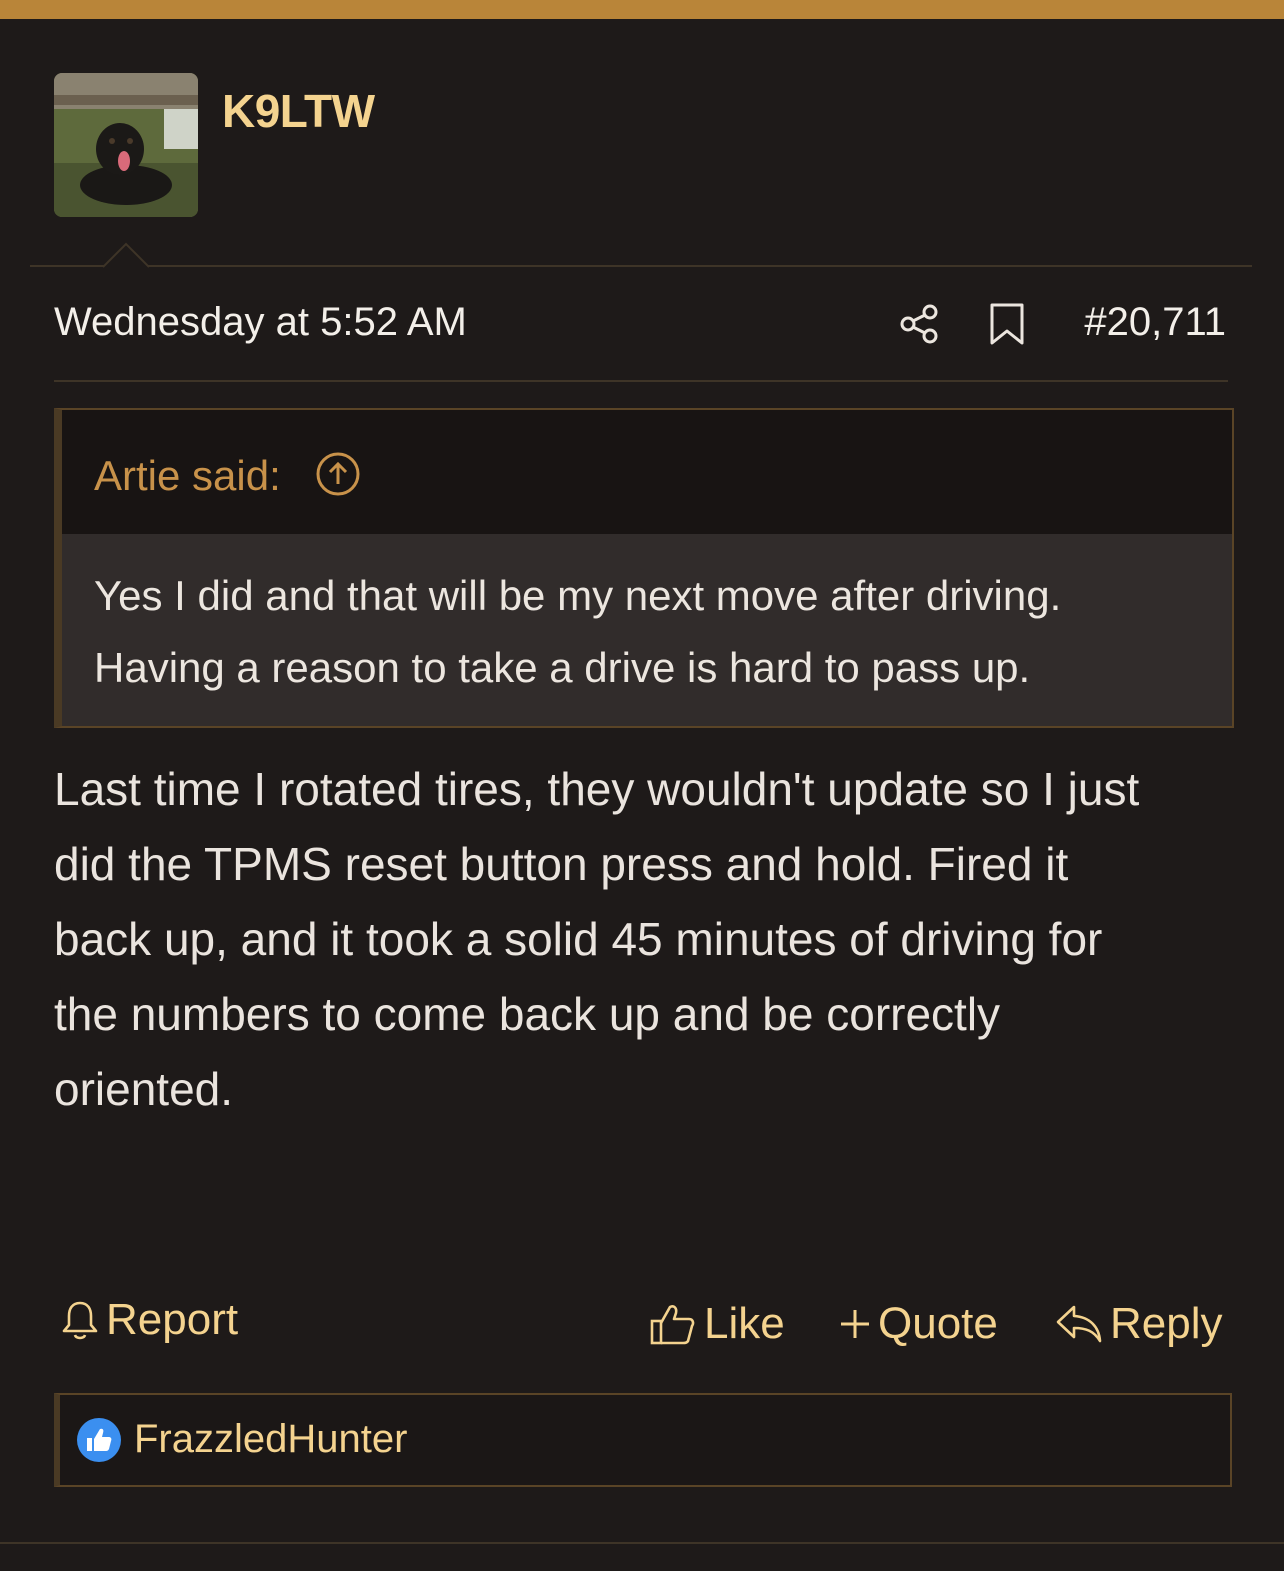  I want to click on bookmark-icon, so click(1007, 324).